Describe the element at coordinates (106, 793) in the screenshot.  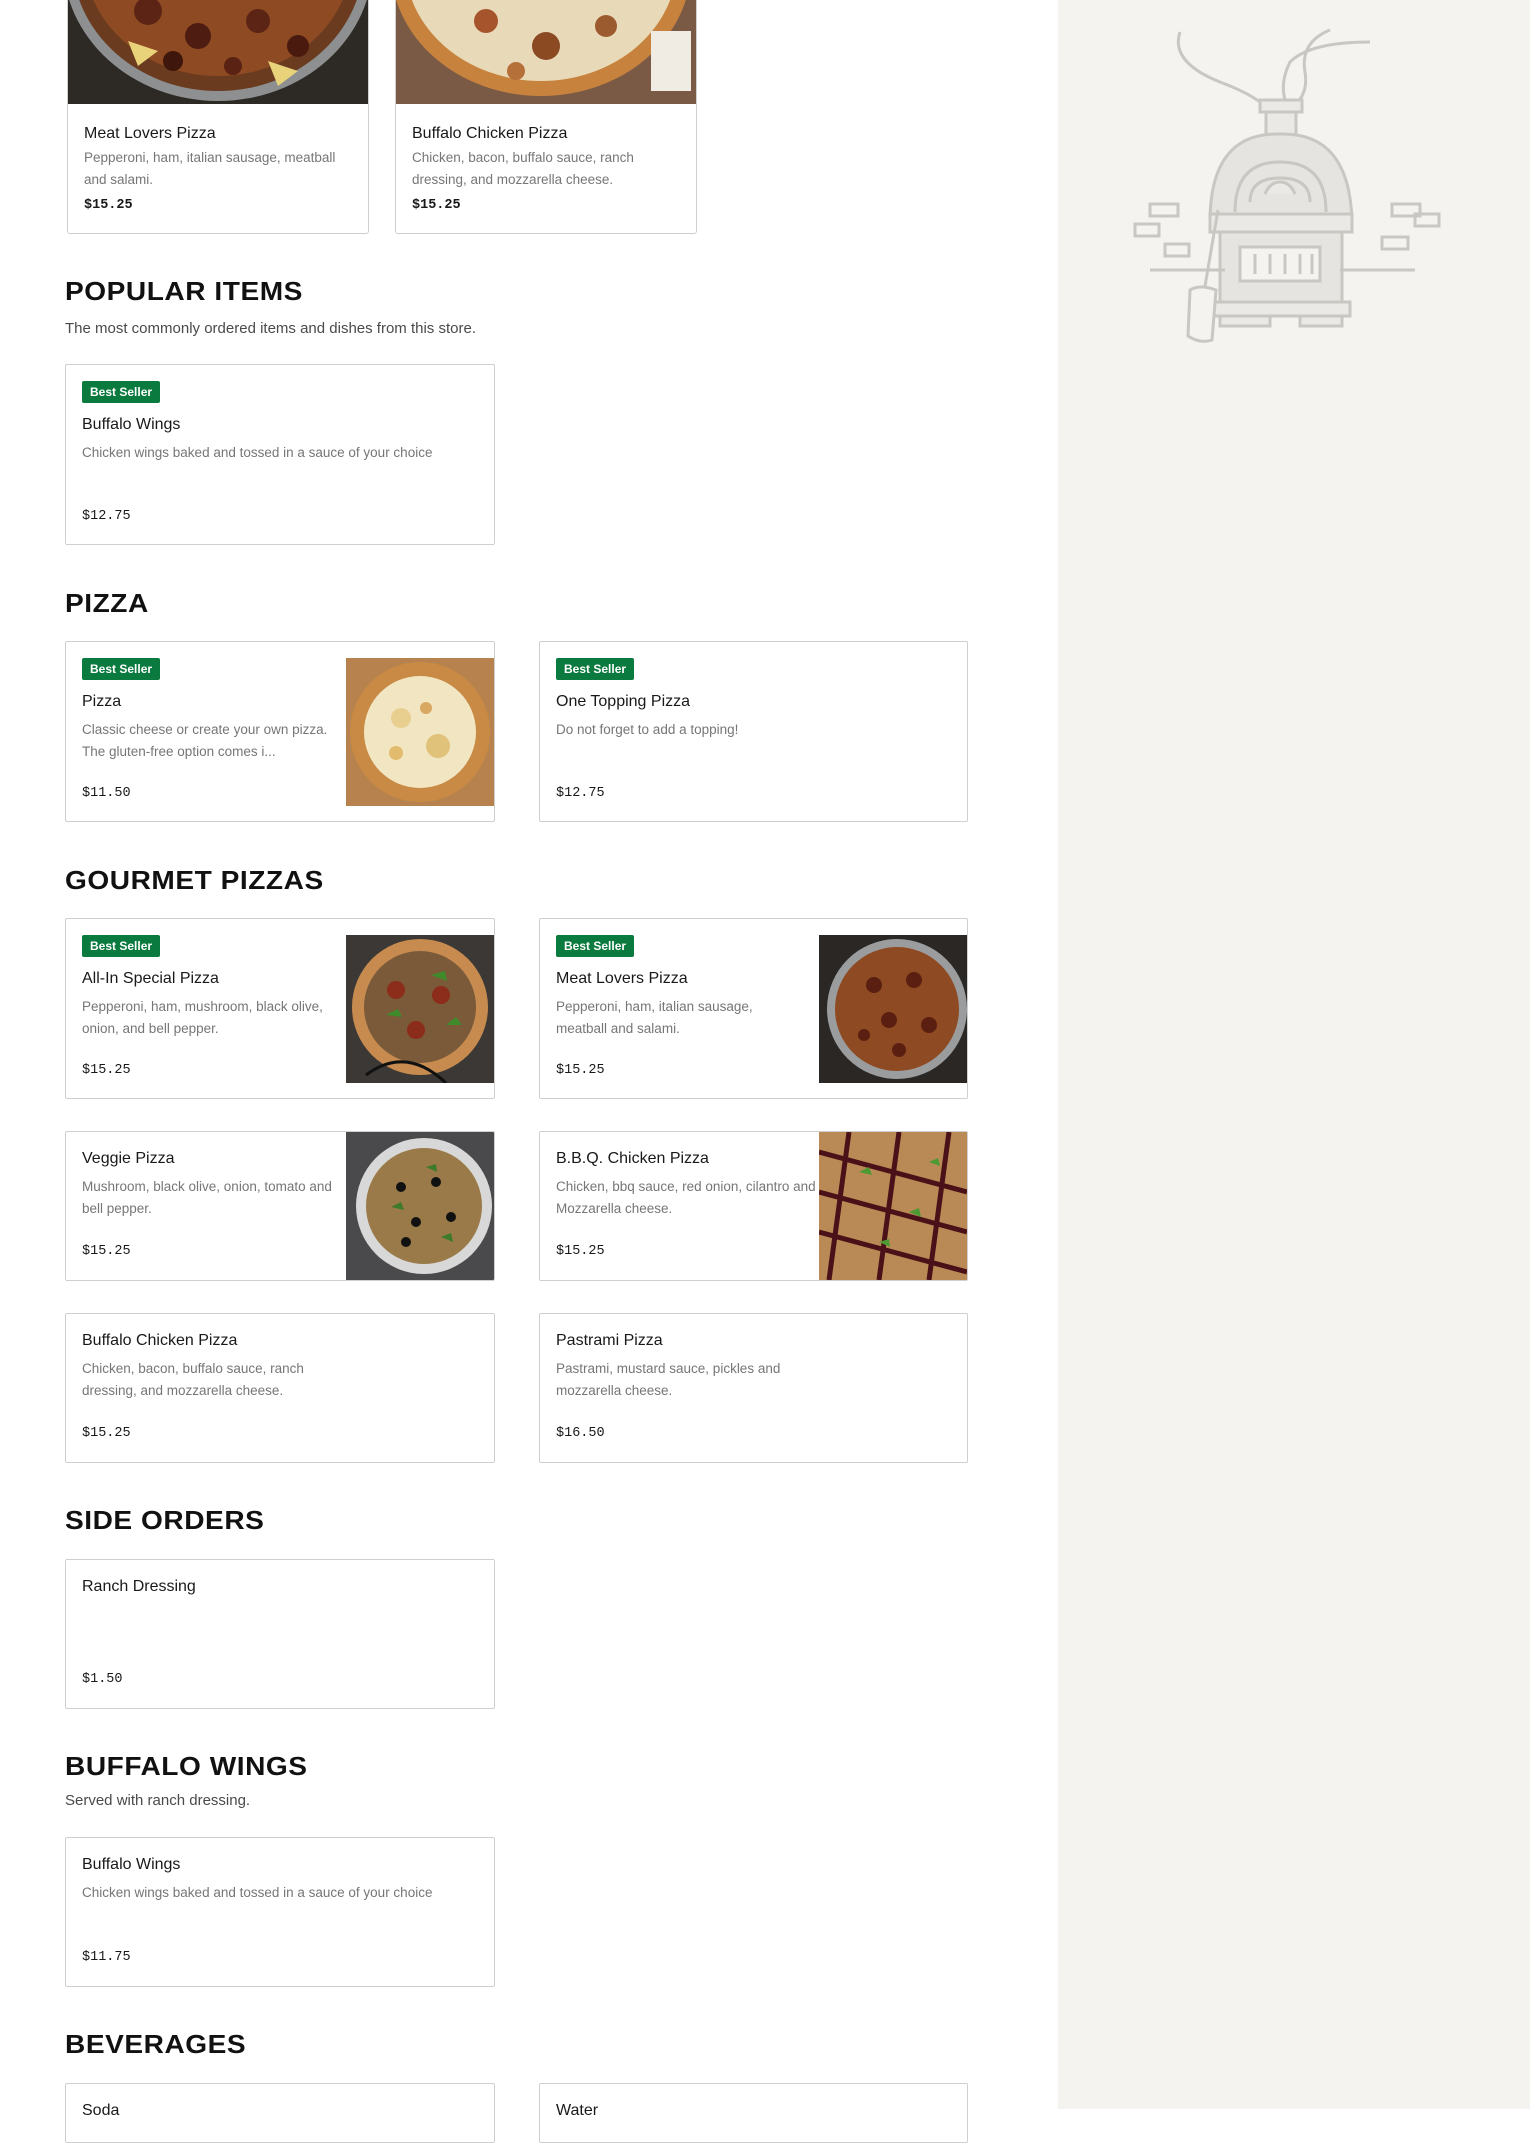
I see `item-price: $11.50` at that location.